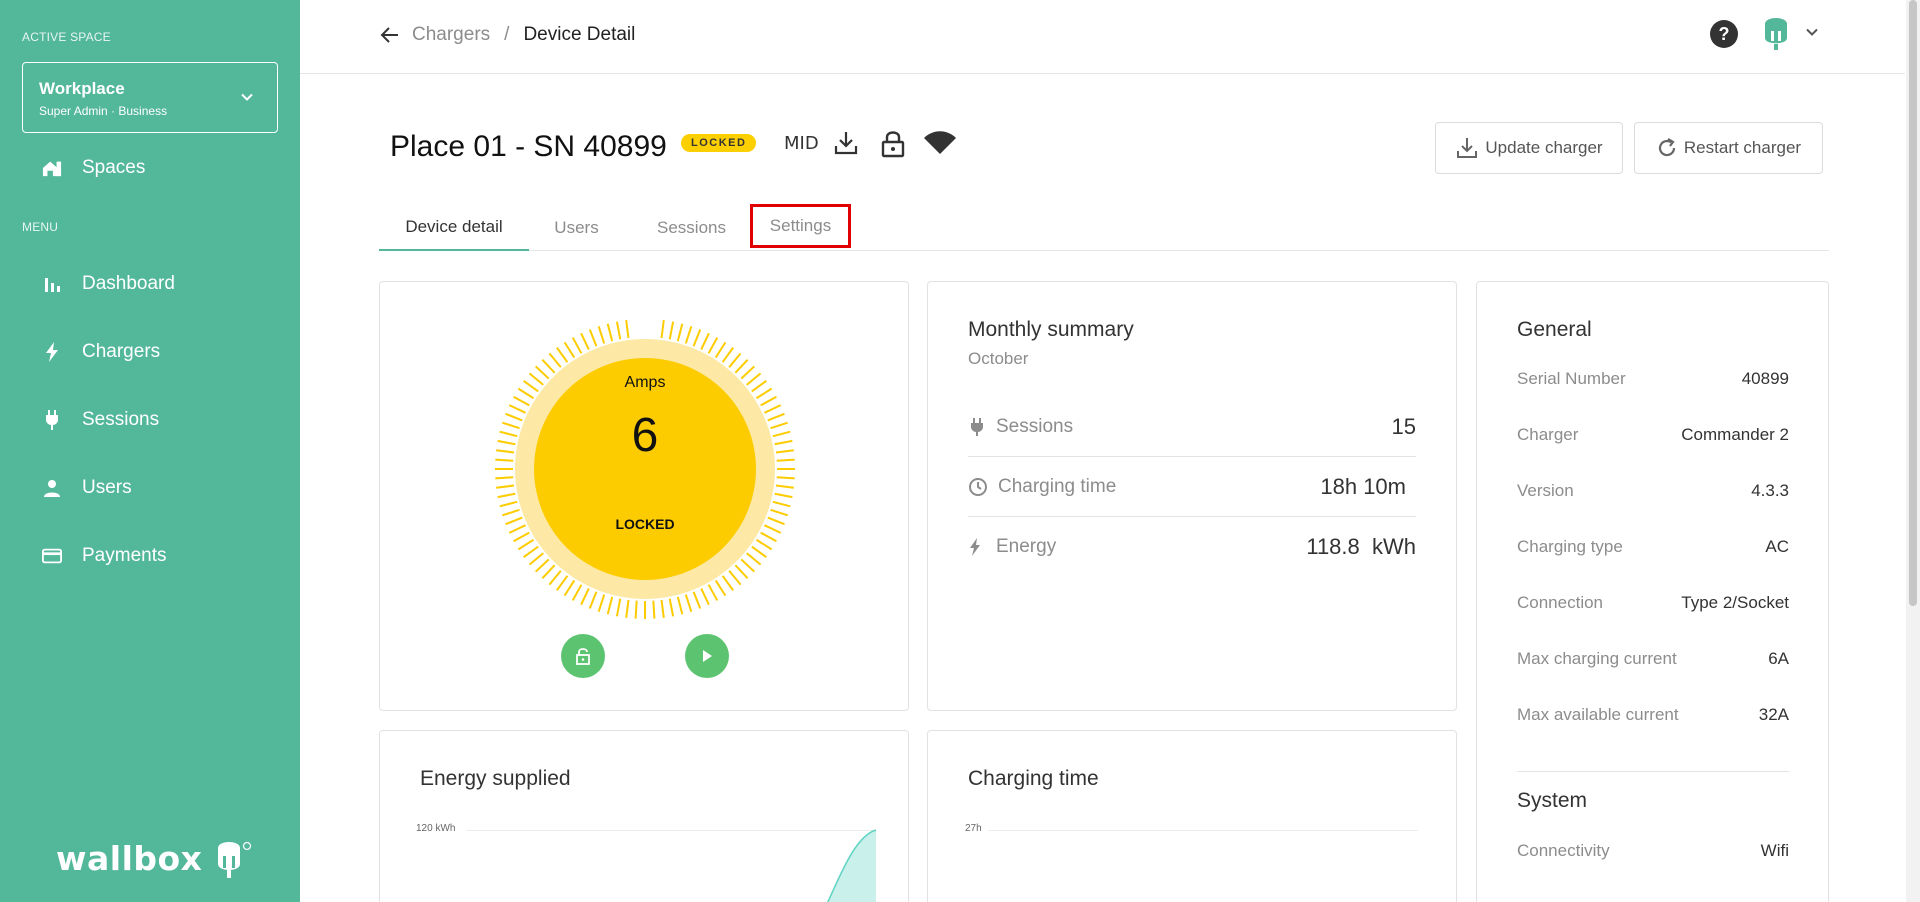 The image size is (1920, 902). Describe the element at coordinates (1552, 800) in the screenshot. I see `system-title: System` at that location.